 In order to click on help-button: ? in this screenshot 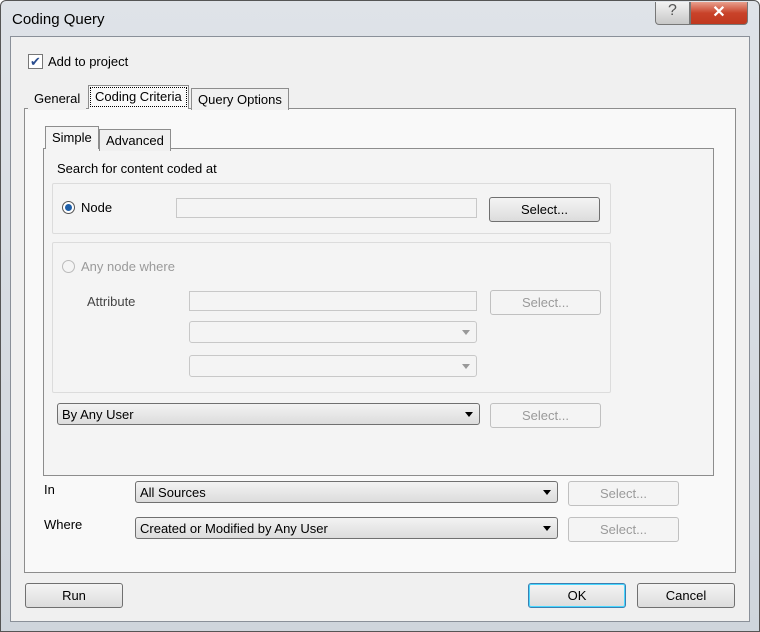, I will do `click(672, 13)`.